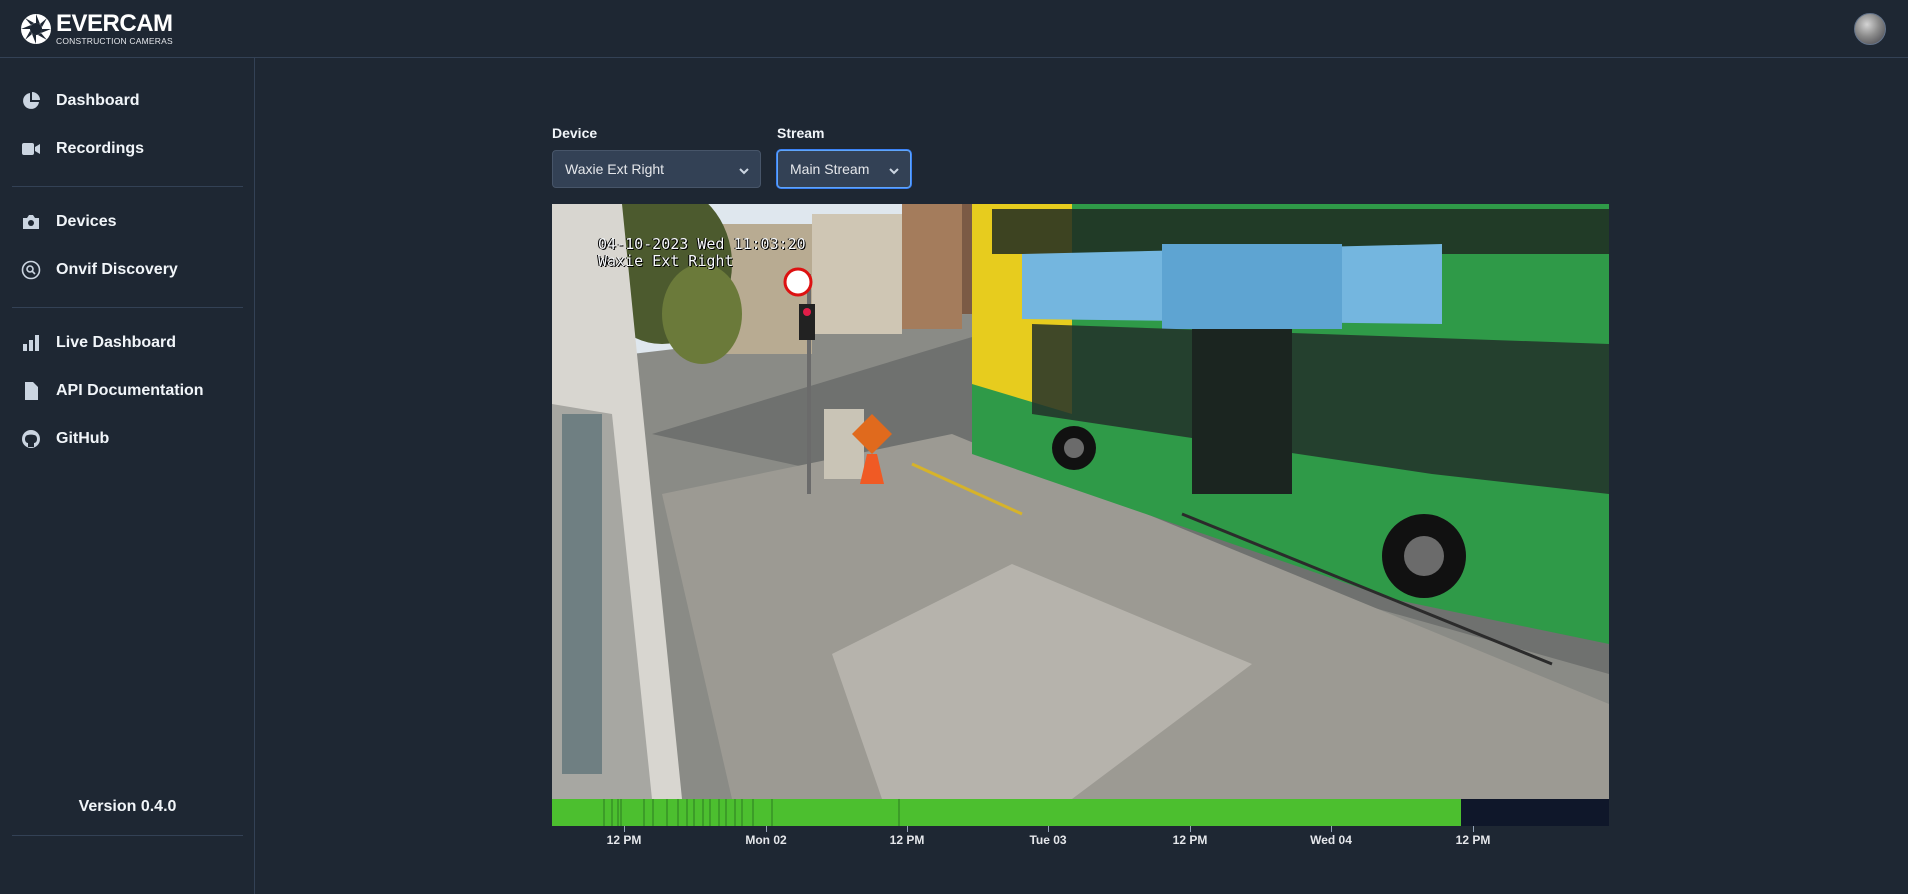  I want to click on stream-select-value: Main Stream, so click(830, 169).